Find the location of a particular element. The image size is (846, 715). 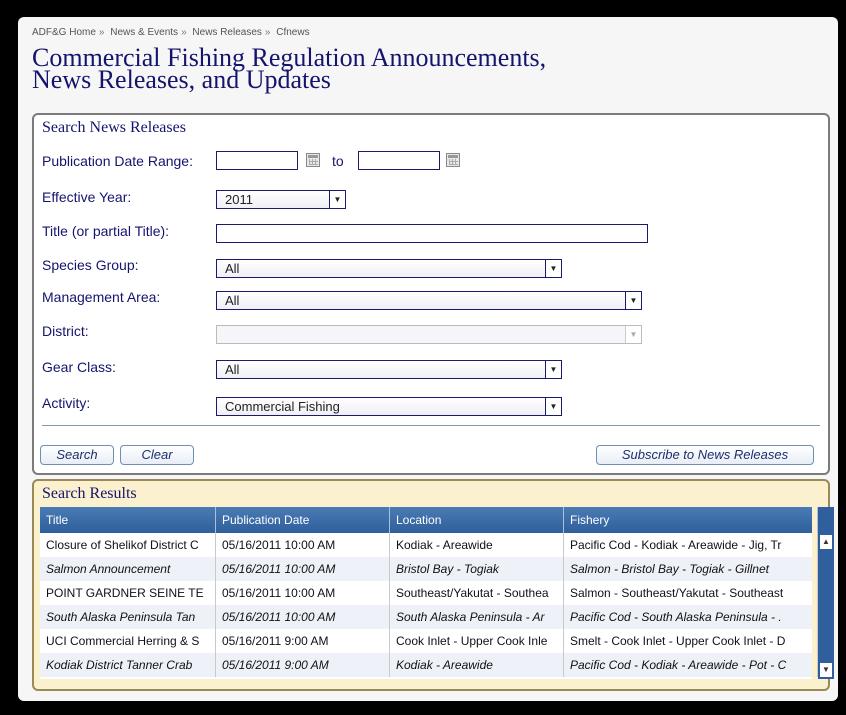

cell-title: Closure of Shelikof District C is located at coordinates (128, 545).